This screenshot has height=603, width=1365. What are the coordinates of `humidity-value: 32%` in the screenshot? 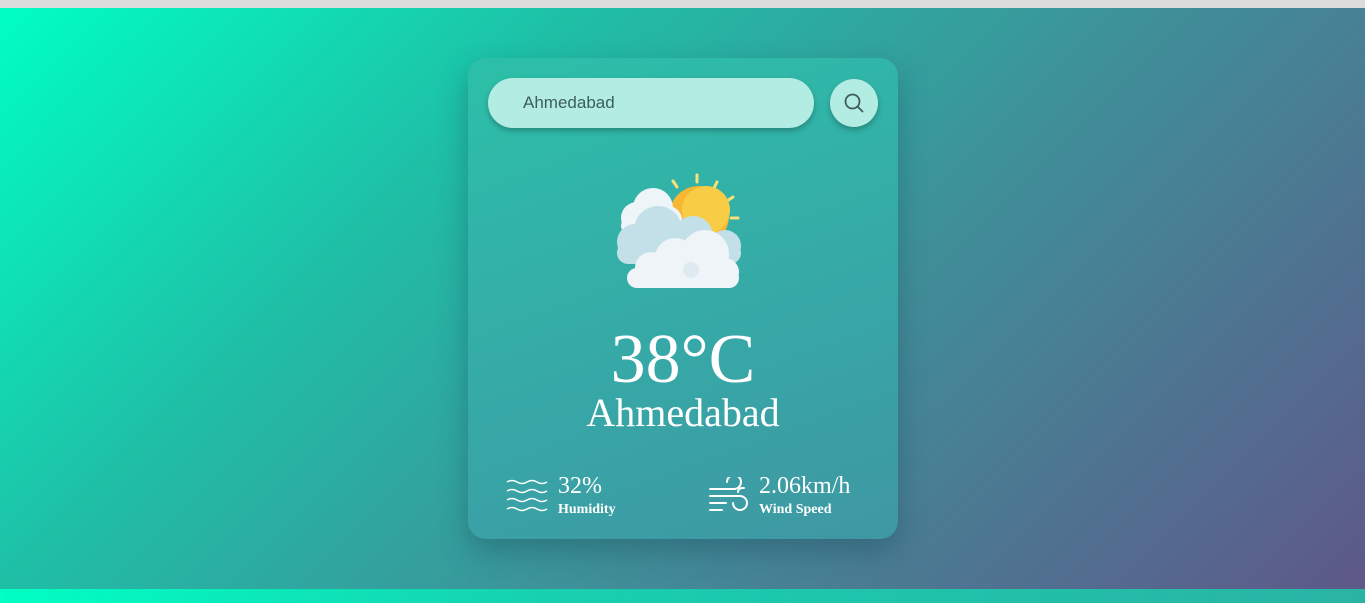 It's located at (580, 486).